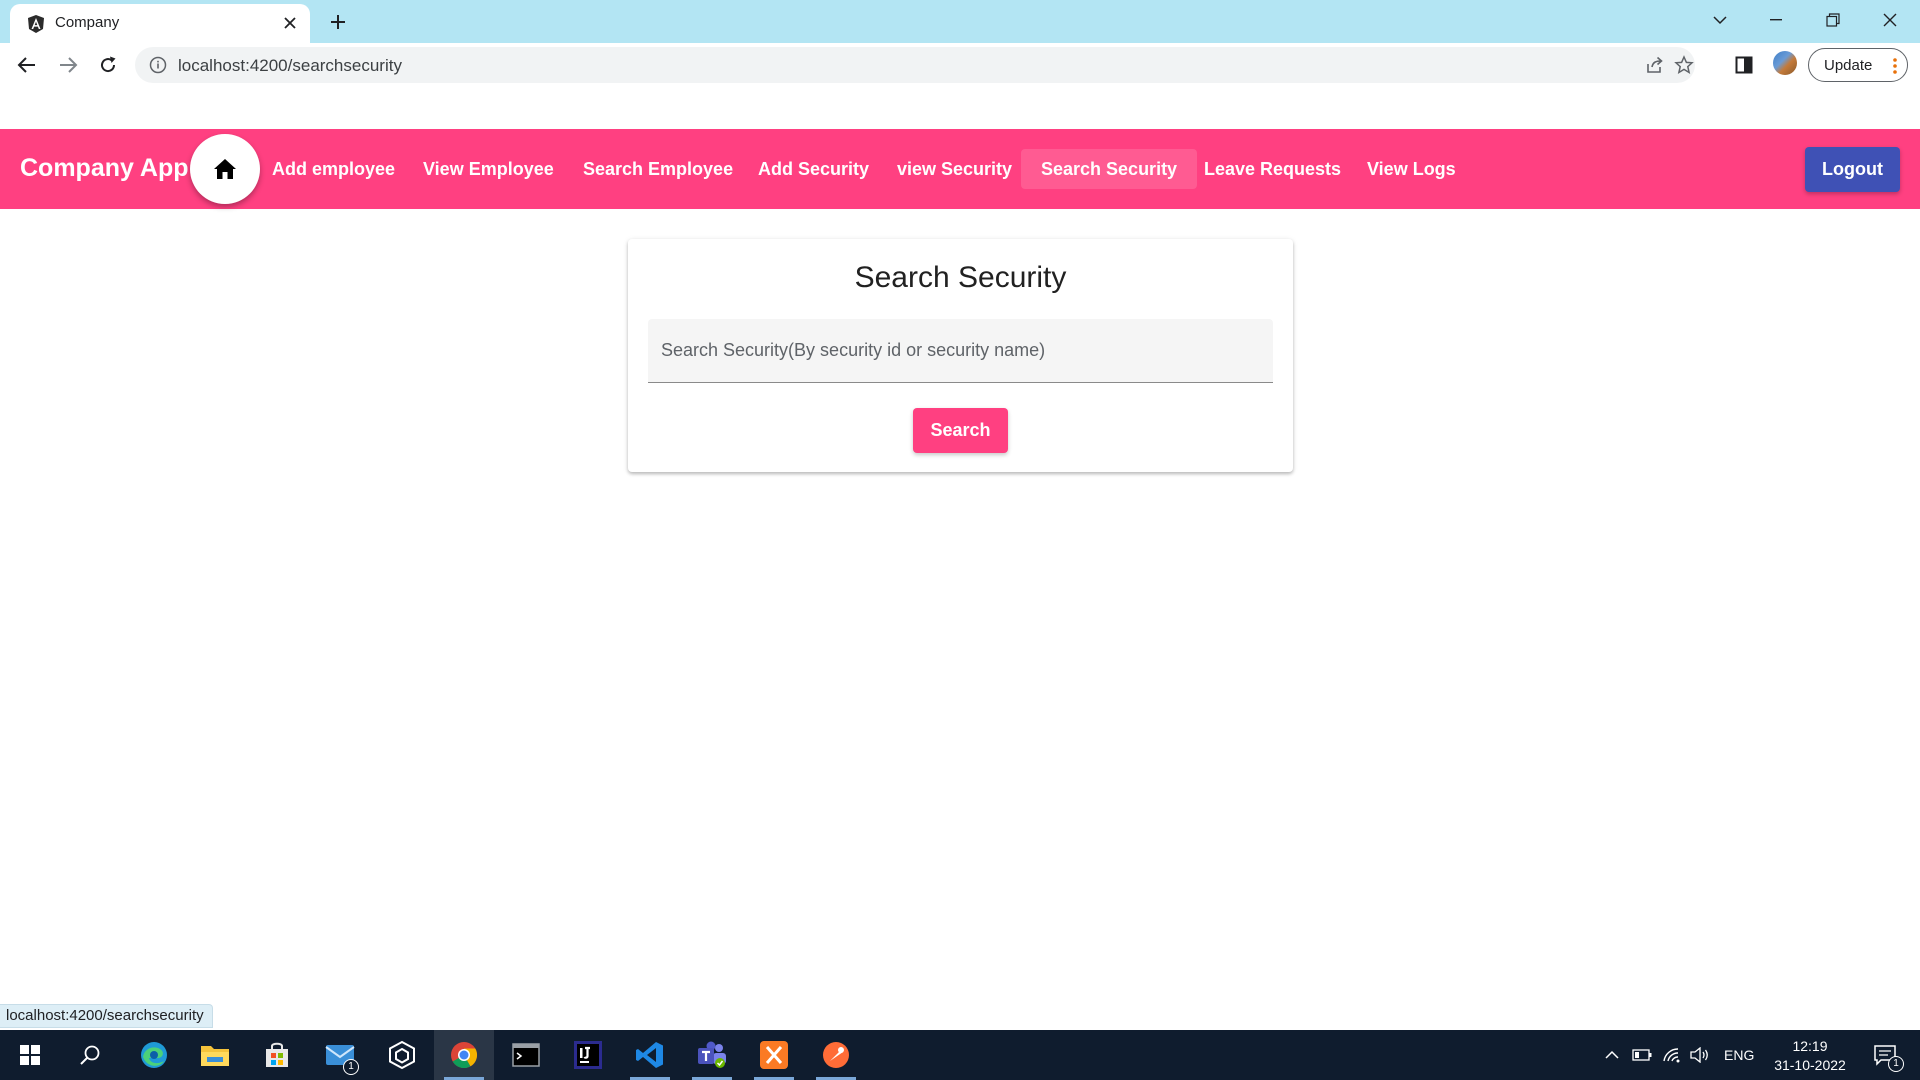  I want to click on close-tab-icon, so click(290, 23).